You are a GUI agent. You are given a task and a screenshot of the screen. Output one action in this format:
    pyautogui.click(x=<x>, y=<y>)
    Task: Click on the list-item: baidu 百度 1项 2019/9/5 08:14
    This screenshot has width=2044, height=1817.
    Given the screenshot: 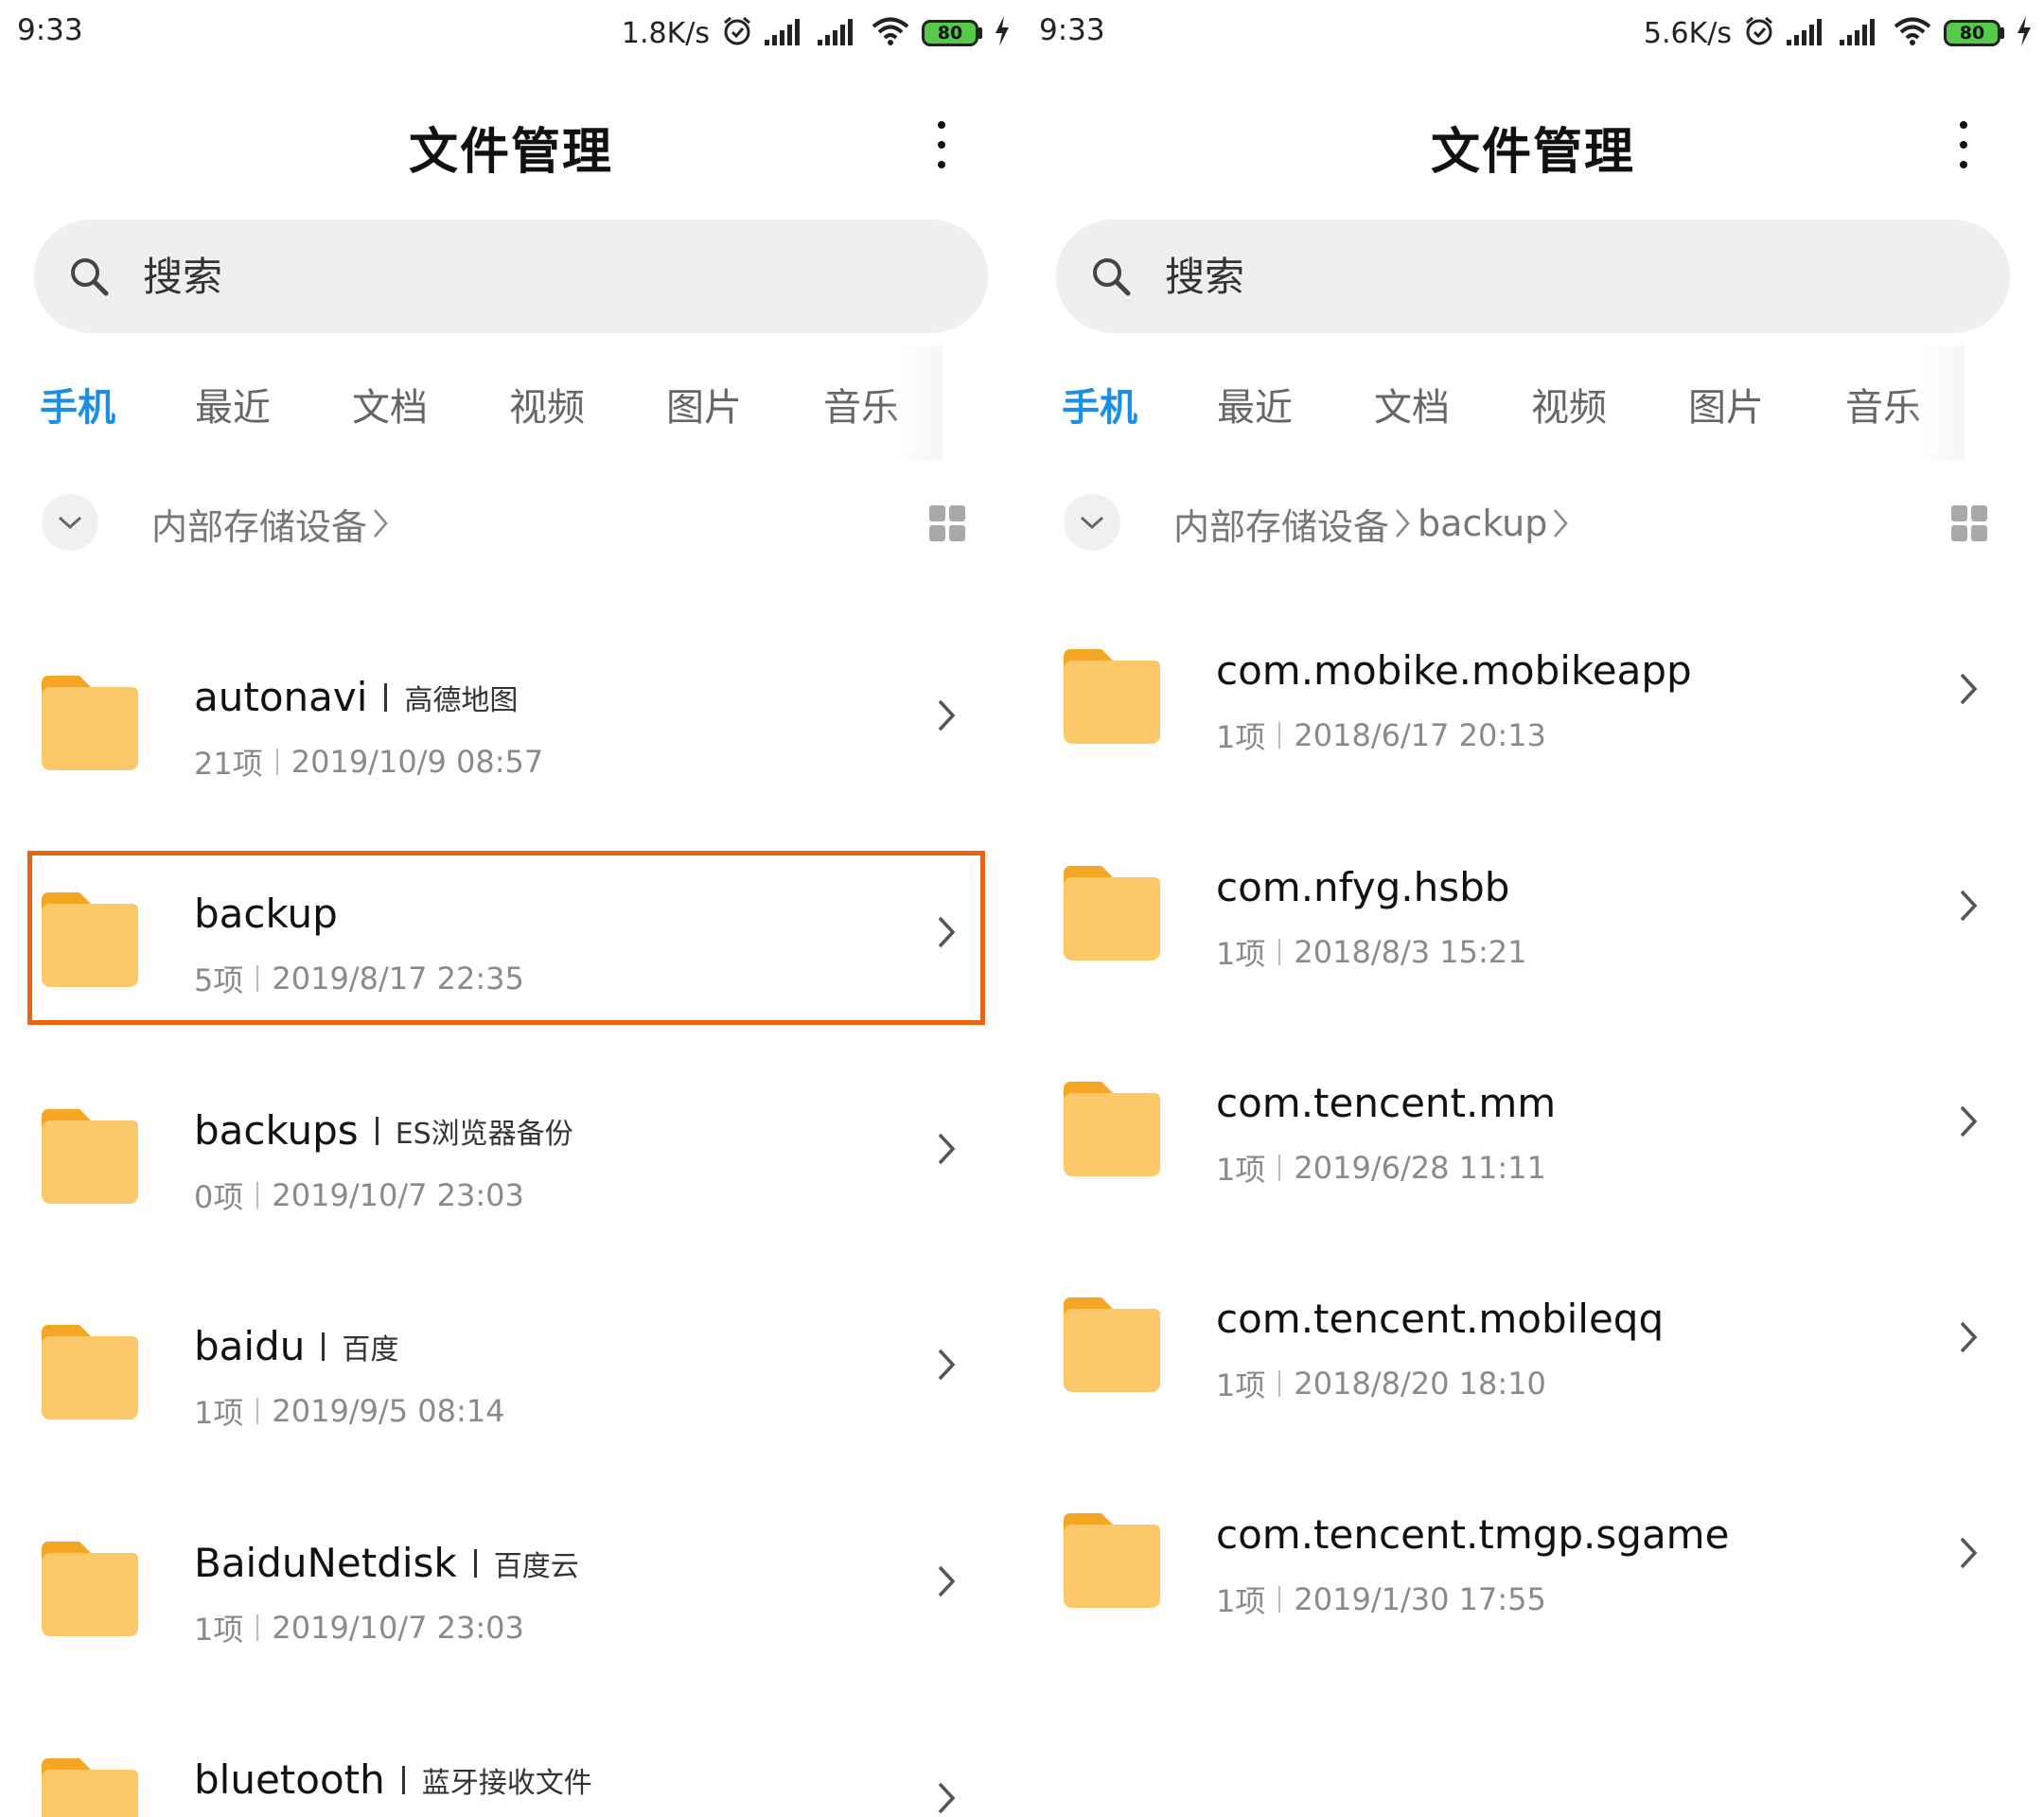 What is the action you would take?
    pyautogui.click(x=511, y=1373)
    